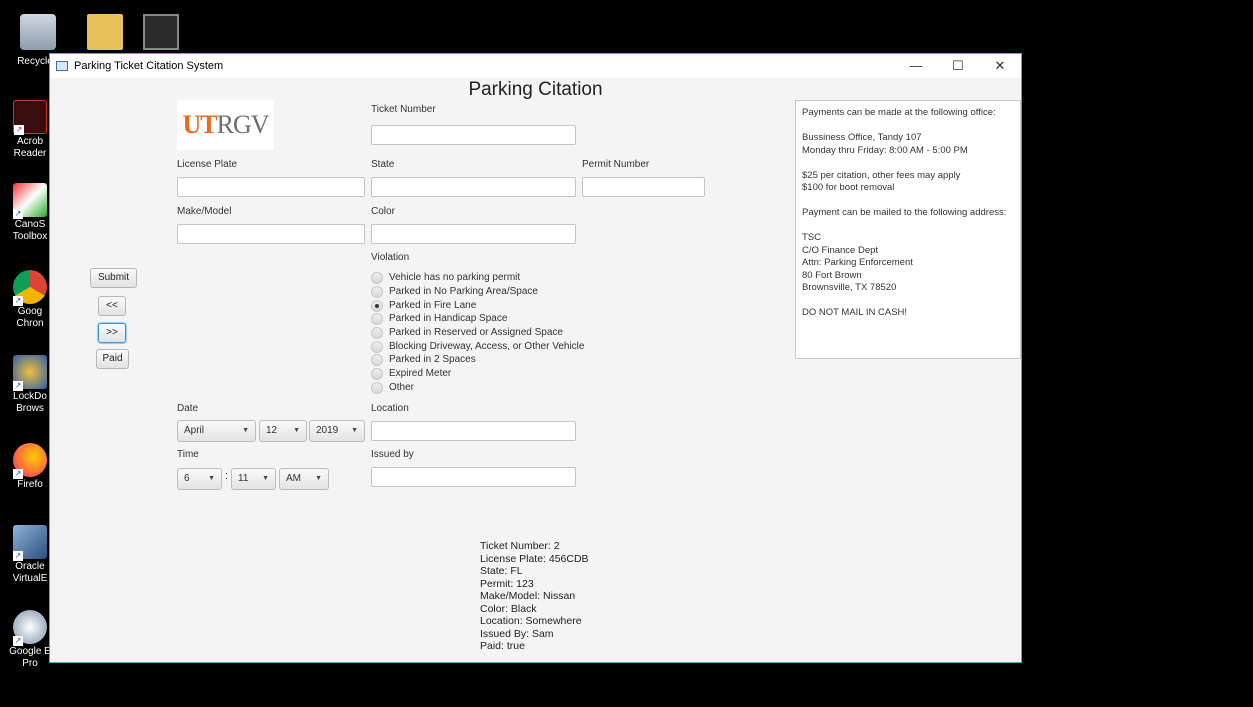 This screenshot has height=707, width=1253. Describe the element at coordinates (30, 317) in the screenshot. I see `desktop-icon-label: Goog Chron` at that location.